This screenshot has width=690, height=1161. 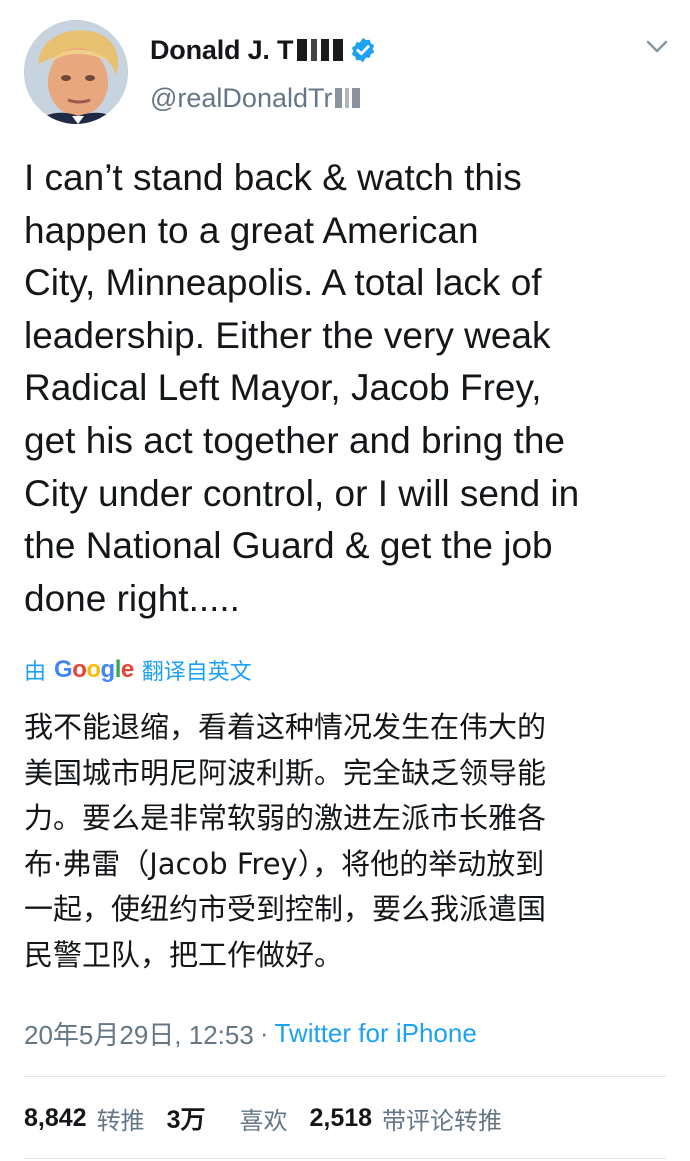 I want to click on like-label: 喜欢, so click(x=263, y=1118).